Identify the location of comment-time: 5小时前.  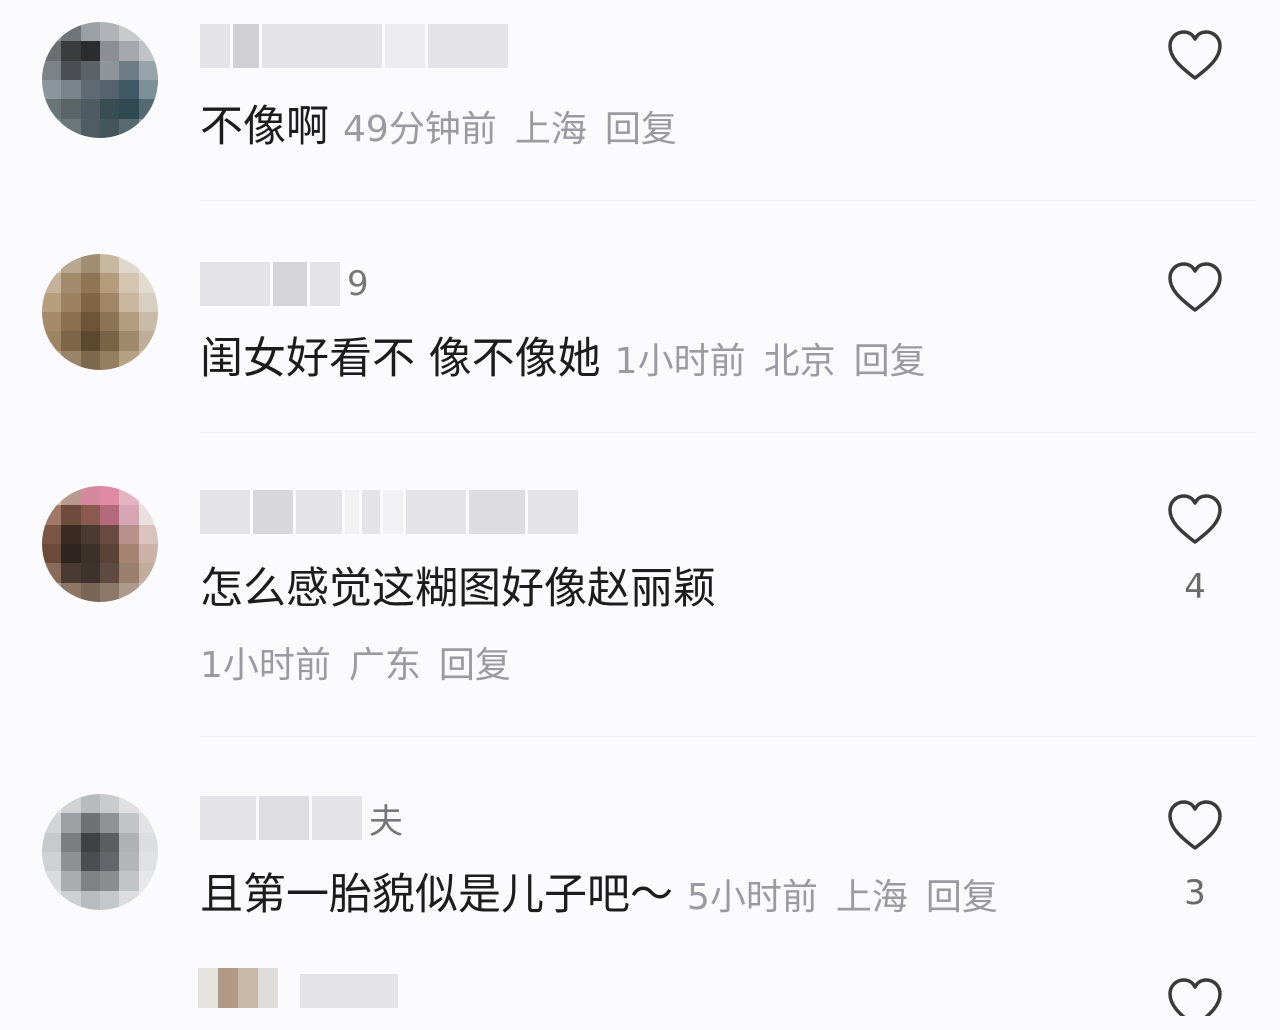
(752, 897).